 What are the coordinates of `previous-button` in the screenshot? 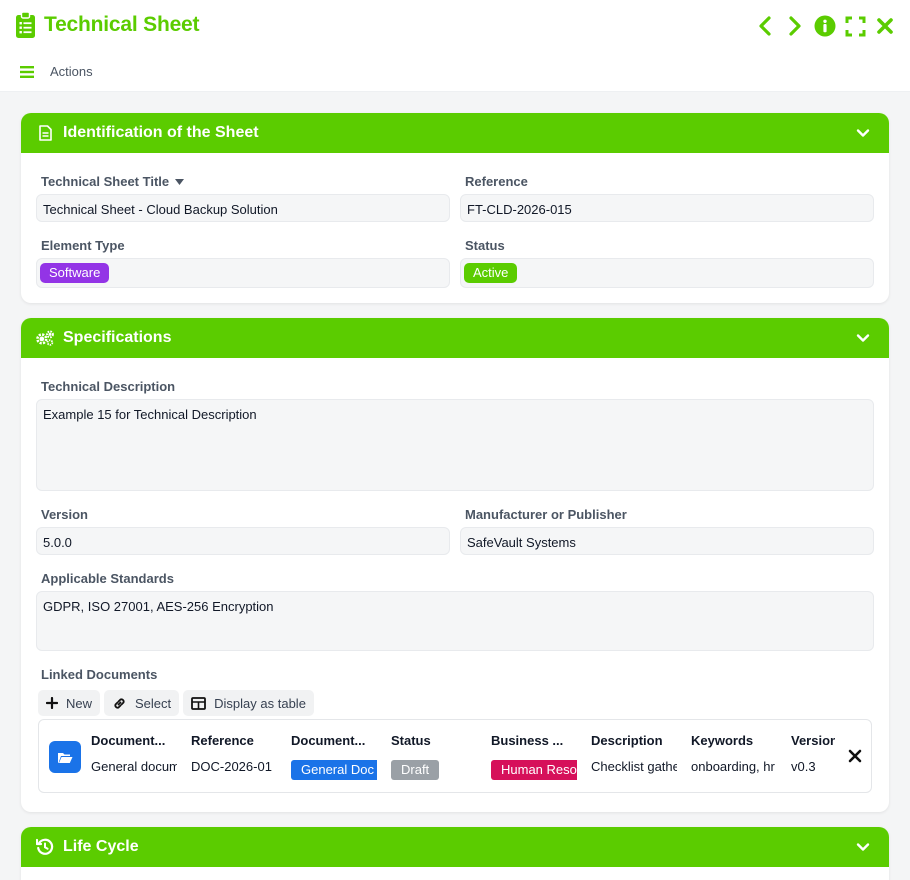 It's located at (765, 26).